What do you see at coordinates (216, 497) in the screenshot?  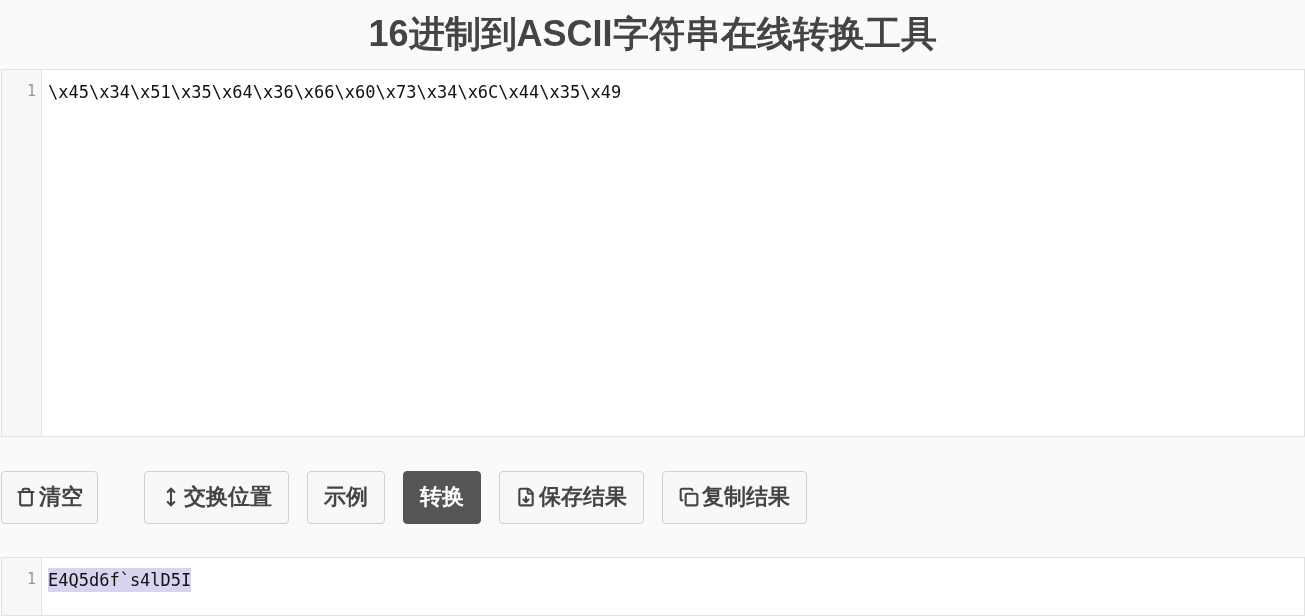 I see `toolbar-button: 交换位置` at bounding box center [216, 497].